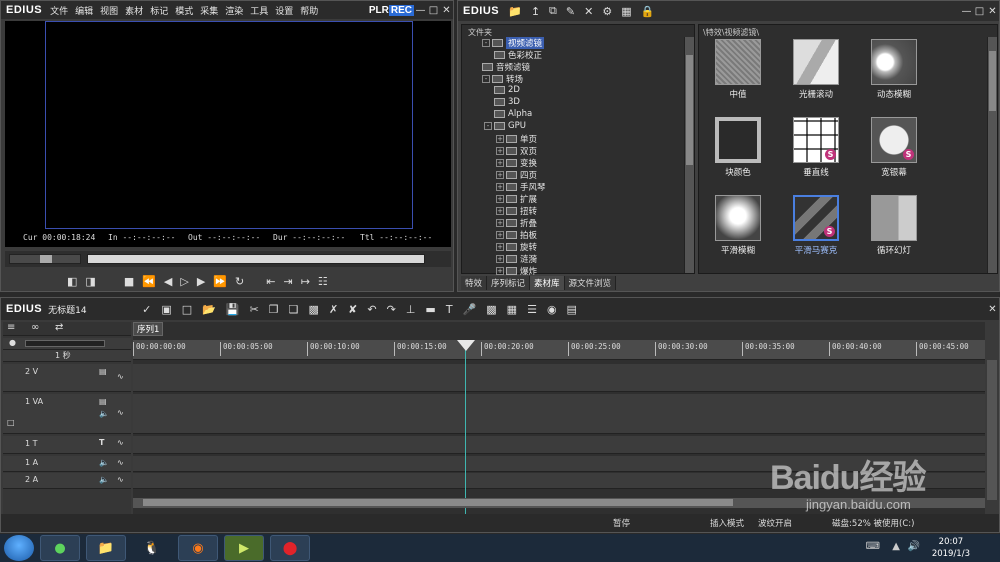 This screenshot has height=562, width=1000. I want to click on loop-icon: ↻, so click(239, 281).